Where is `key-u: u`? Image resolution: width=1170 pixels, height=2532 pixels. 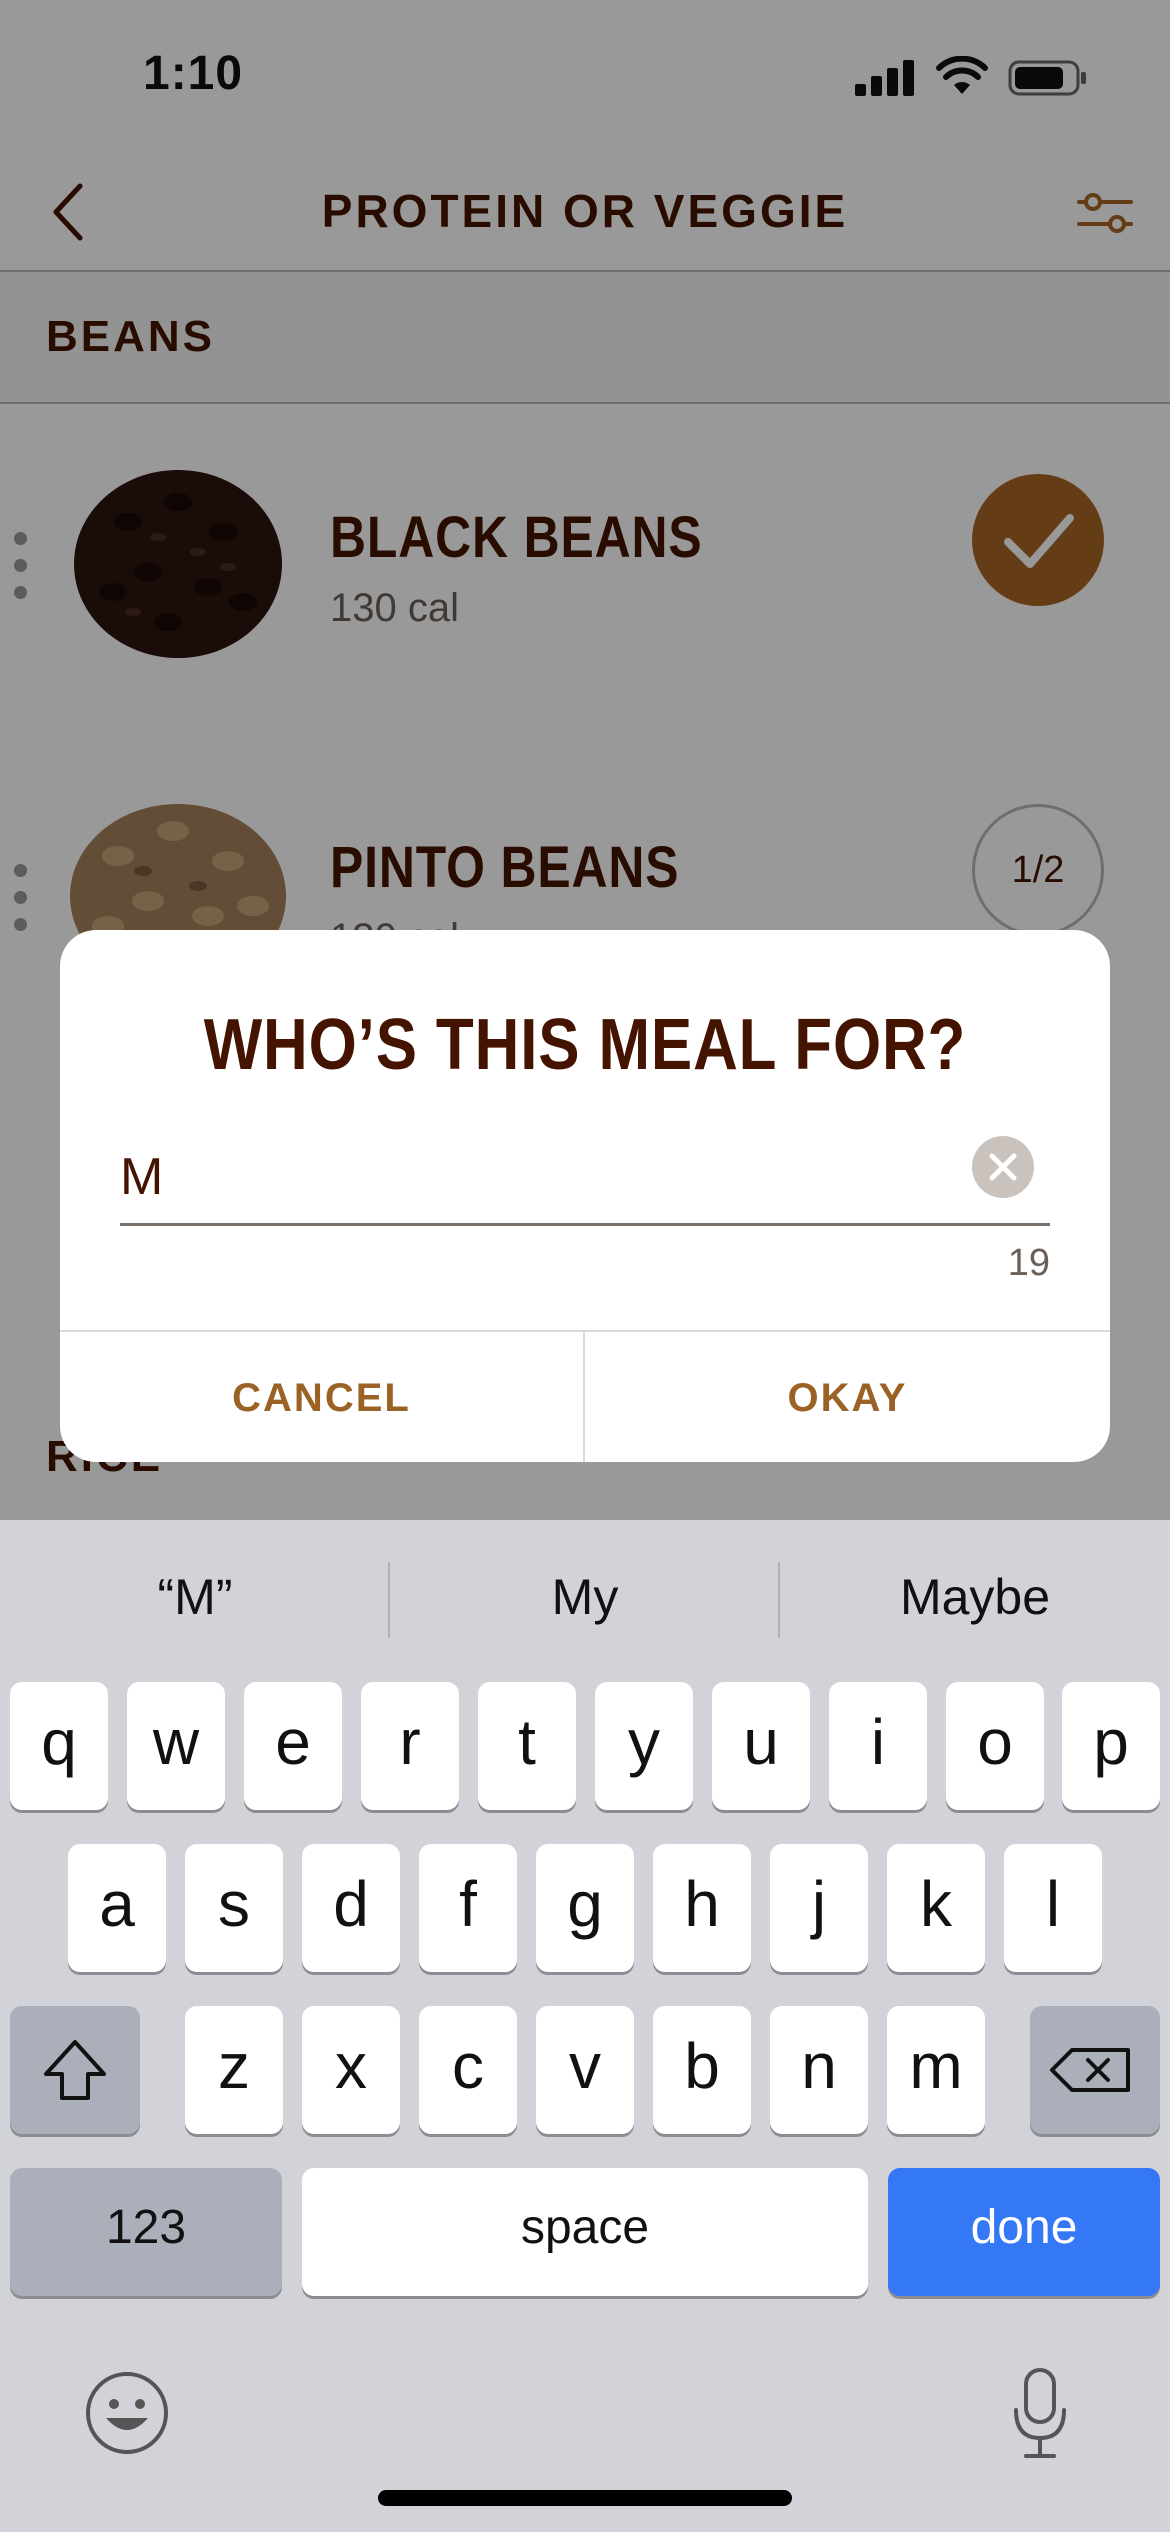
key-u: u is located at coordinates (761, 1746).